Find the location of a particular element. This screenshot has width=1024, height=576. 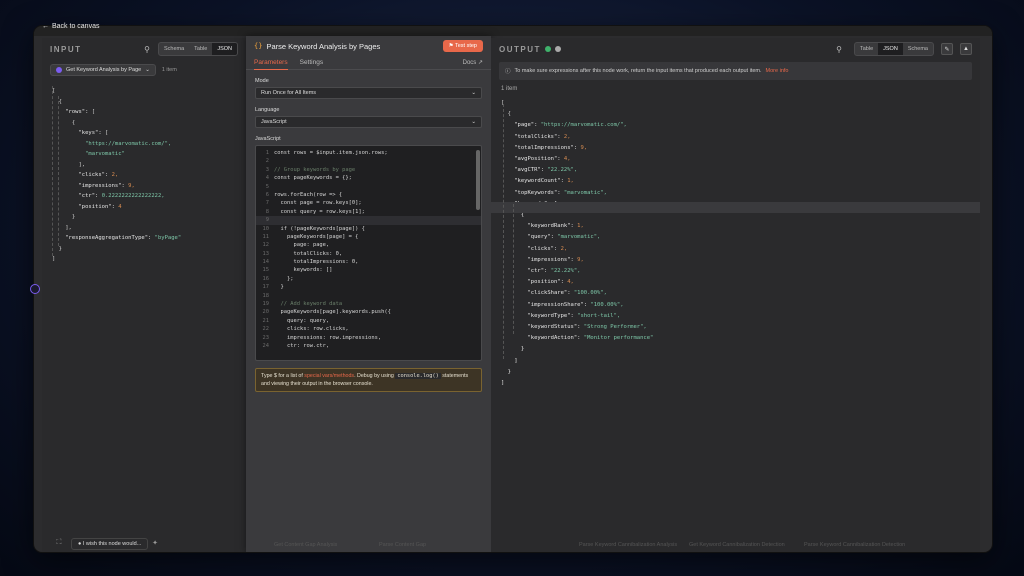

code-line: 7 const page = row.keys[0]; is located at coordinates (368, 203).